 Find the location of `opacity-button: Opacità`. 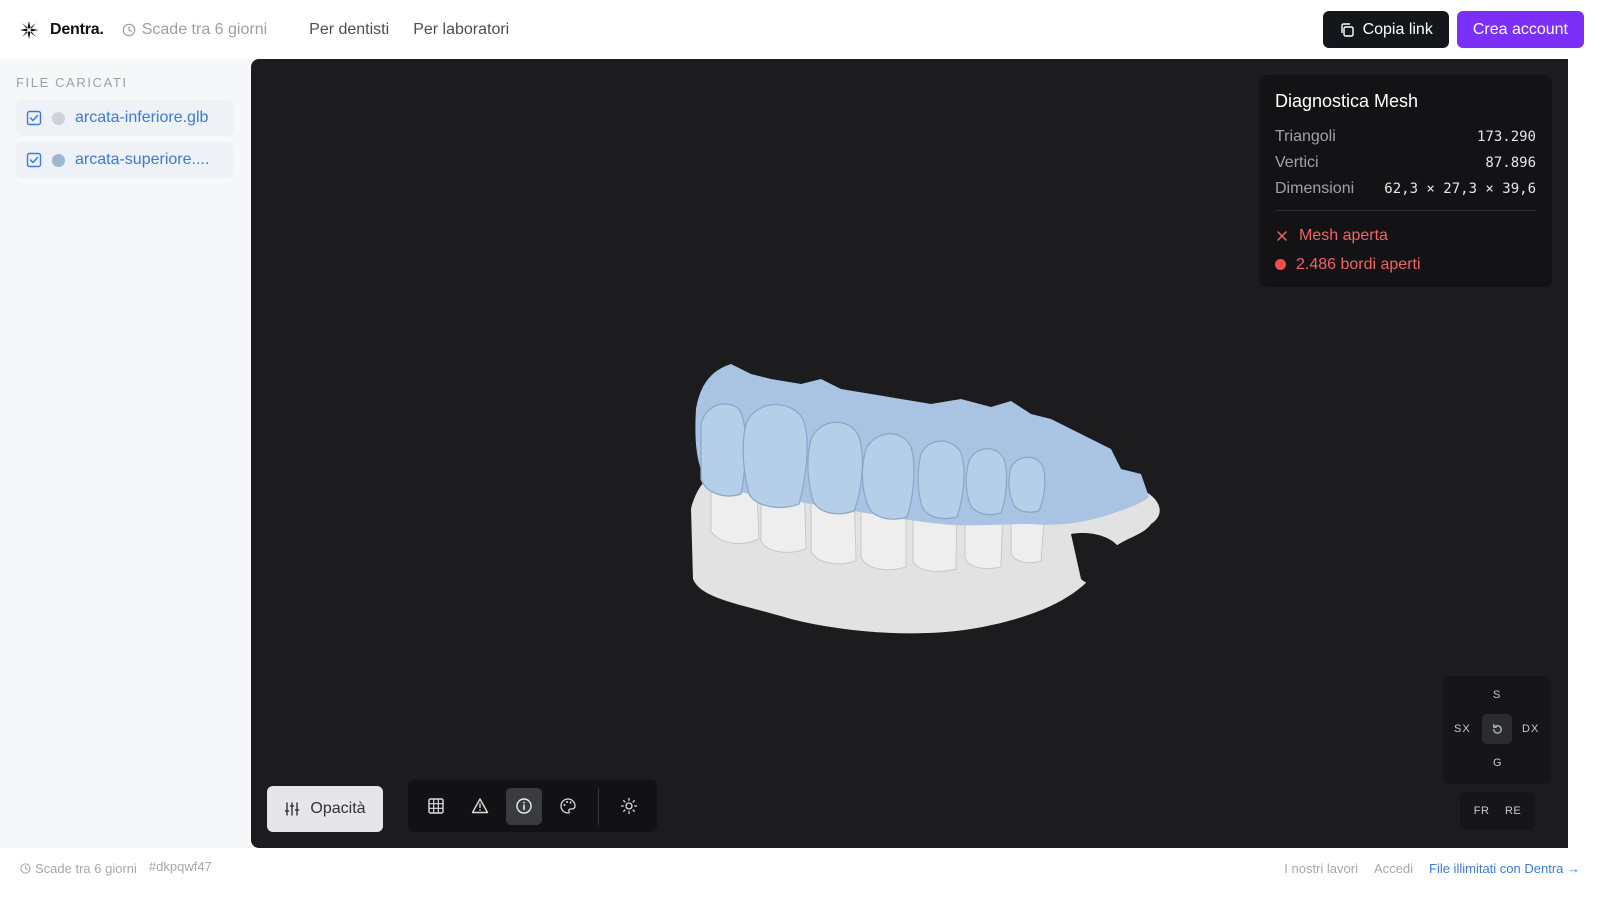

opacity-button: Opacità is located at coordinates (325, 809).